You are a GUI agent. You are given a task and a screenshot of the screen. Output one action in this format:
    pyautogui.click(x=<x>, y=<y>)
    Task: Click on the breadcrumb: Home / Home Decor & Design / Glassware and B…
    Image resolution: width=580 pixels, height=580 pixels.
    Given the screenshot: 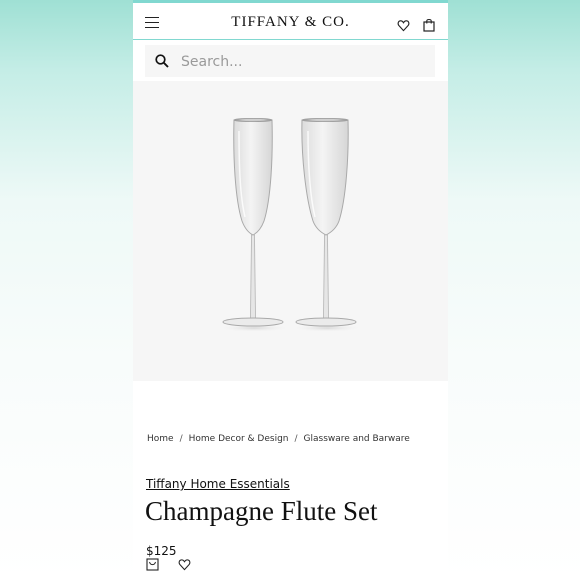 What is the action you would take?
    pyautogui.click(x=278, y=439)
    